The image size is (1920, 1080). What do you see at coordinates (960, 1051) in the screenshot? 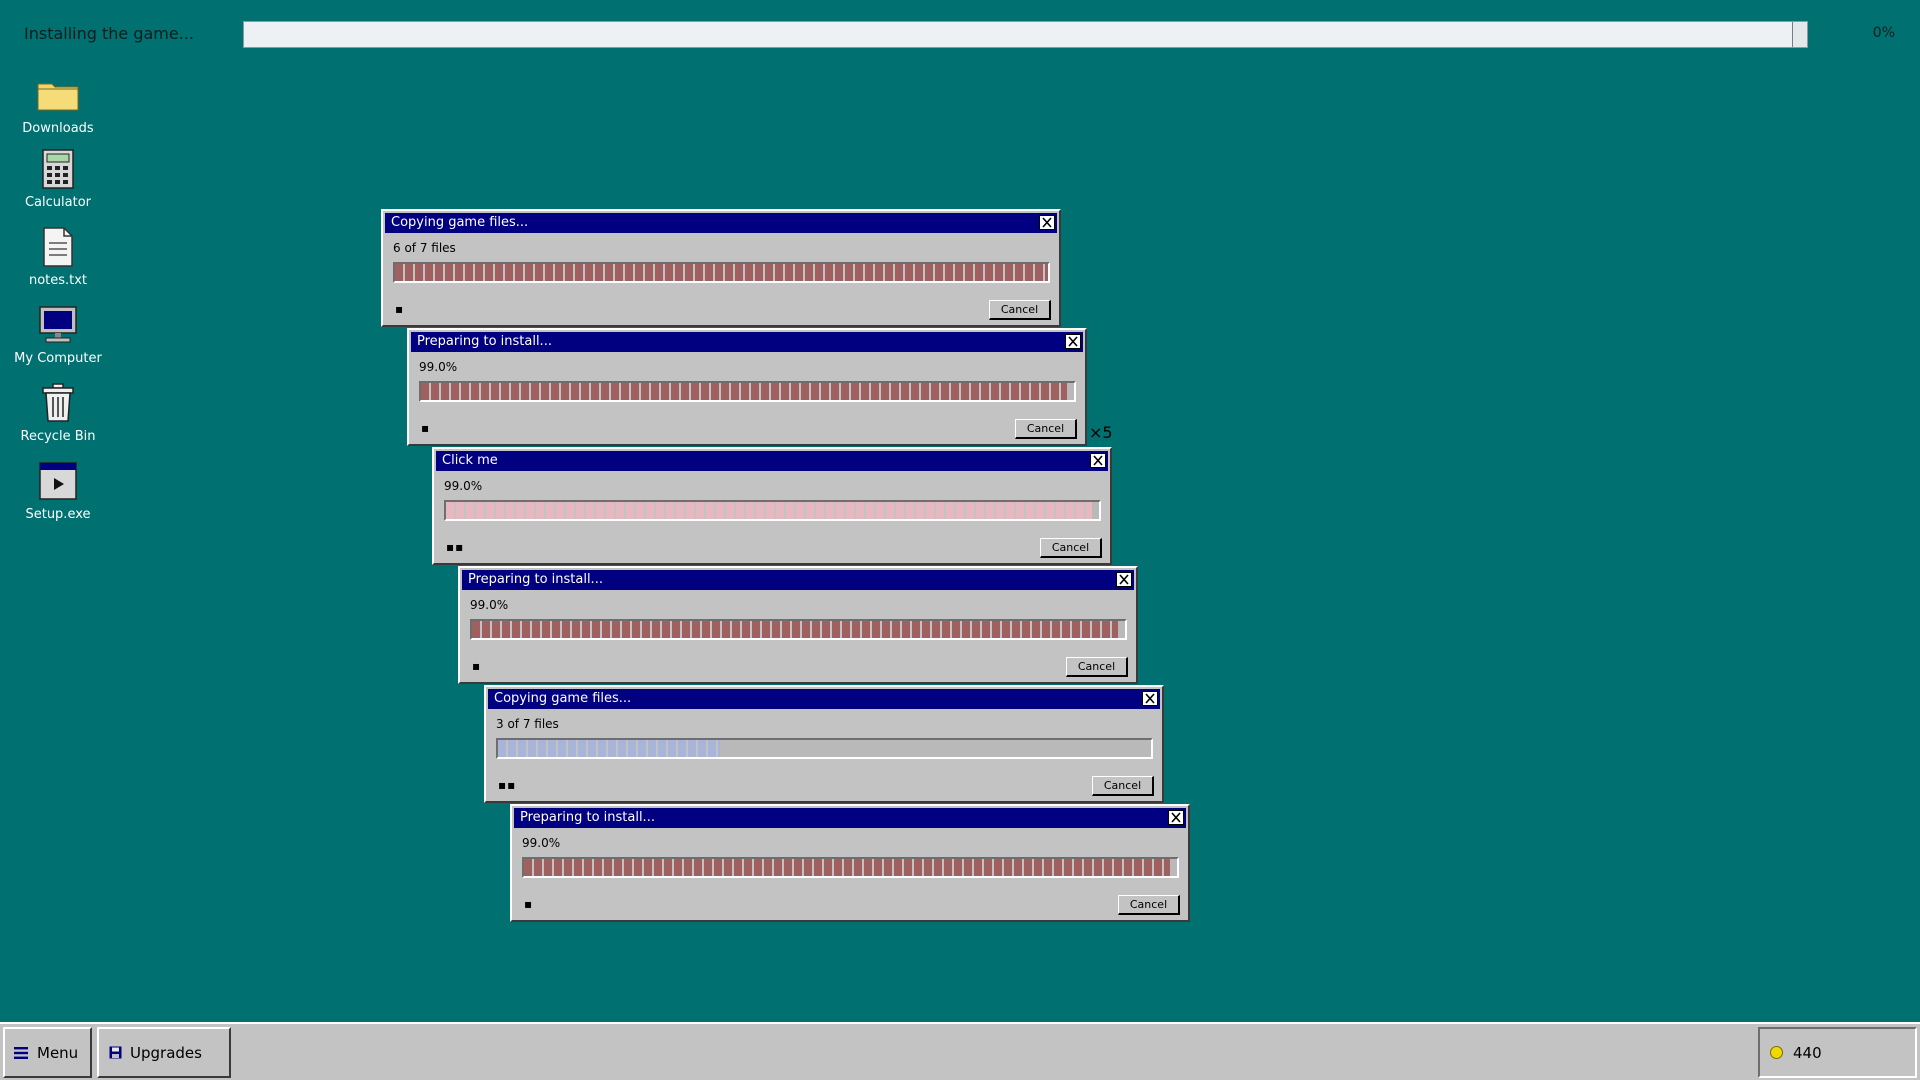
I see `taskbar: Menu Upgrades 440` at bounding box center [960, 1051].